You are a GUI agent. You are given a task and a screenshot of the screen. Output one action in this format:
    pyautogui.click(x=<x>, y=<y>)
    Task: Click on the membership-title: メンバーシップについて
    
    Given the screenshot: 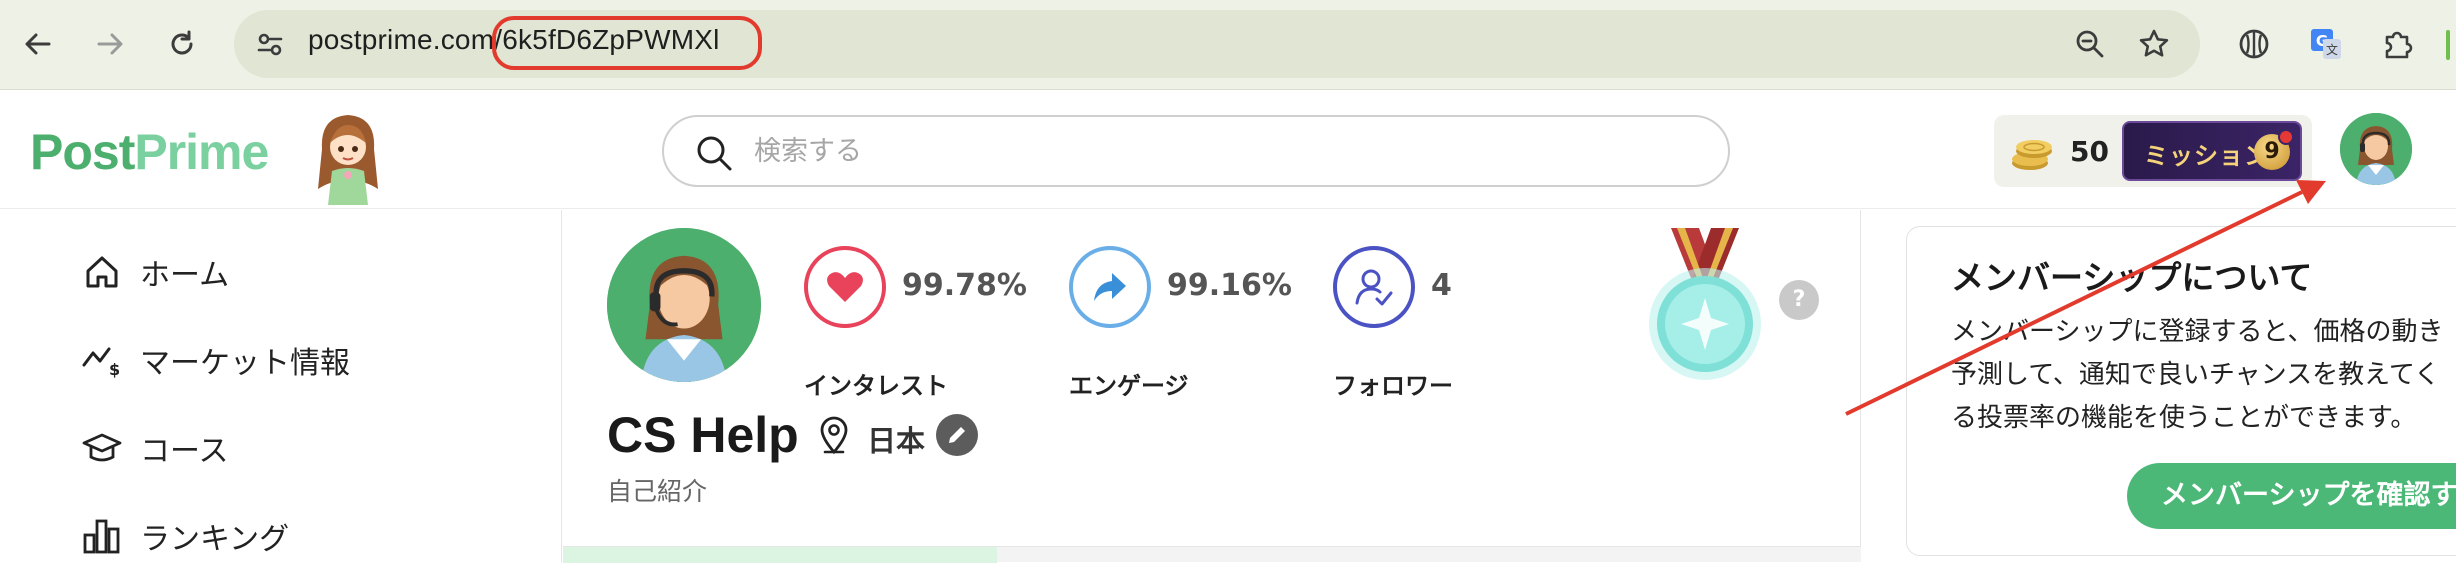 What is the action you would take?
    pyautogui.click(x=2132, y=277)
    